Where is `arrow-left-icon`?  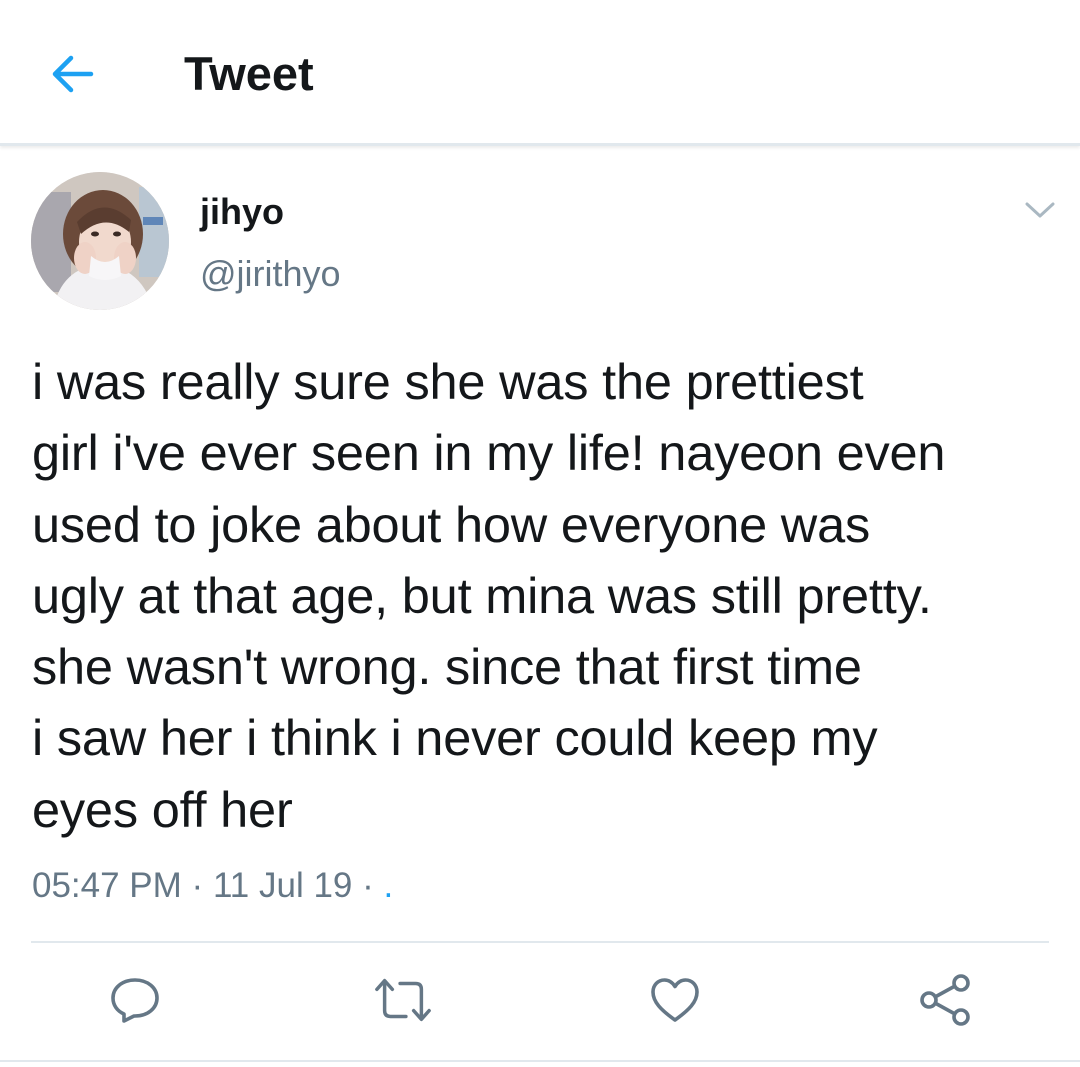 arrow-left-icon is located at coordinates (73, 74).